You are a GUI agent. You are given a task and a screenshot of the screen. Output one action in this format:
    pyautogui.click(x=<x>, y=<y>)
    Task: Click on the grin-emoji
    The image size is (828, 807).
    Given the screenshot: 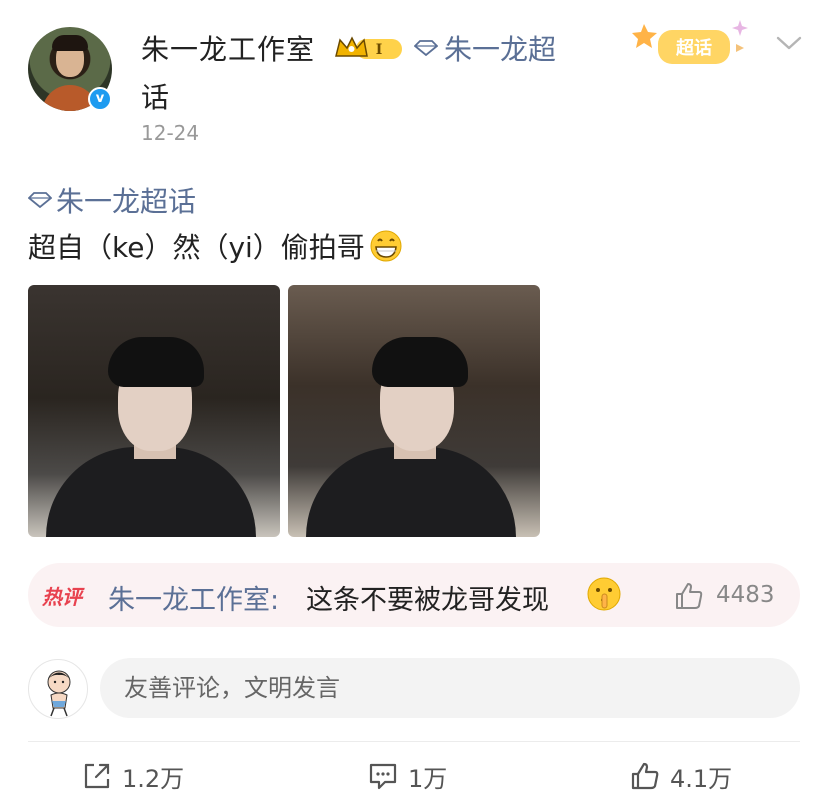 What is the action you would take?
    pyautogui.click(x=386, y=246)
    